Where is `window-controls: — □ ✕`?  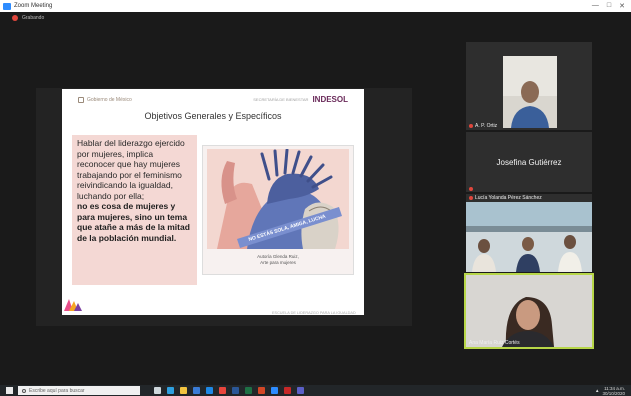 window-controls: — □ ✕ is located at coordinates (608, 6).